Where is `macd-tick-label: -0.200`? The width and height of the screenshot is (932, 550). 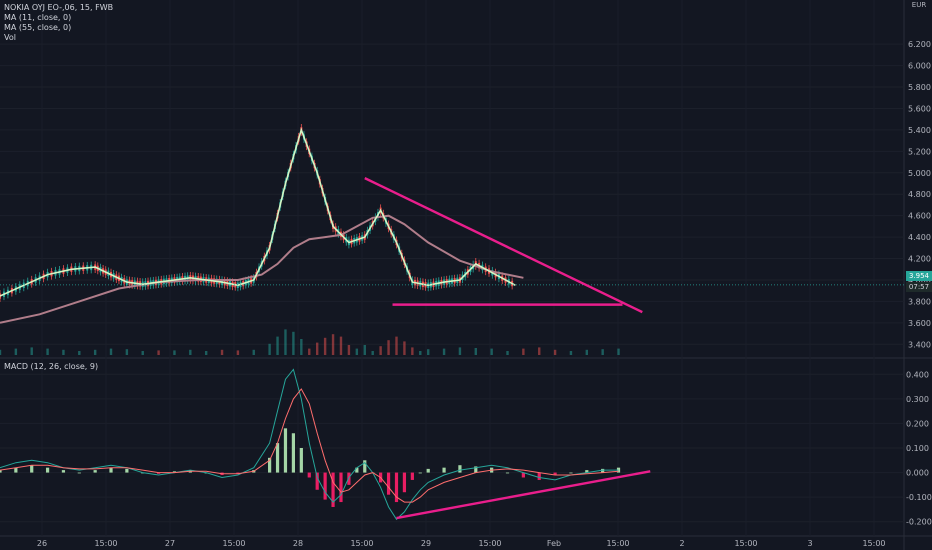 macd-tick-label: -0.200 is located at coordinates (919, 522).